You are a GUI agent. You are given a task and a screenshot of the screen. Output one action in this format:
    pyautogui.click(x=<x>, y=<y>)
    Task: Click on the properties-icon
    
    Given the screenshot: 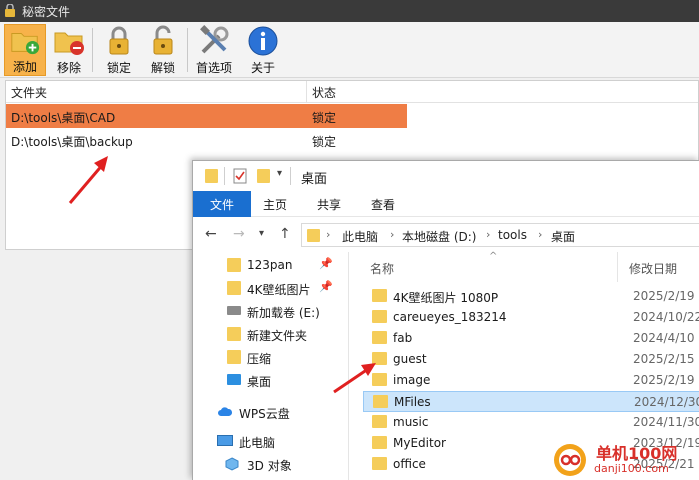 What is the action you would take?
    pyautogui.click(x=240, y=176)
    